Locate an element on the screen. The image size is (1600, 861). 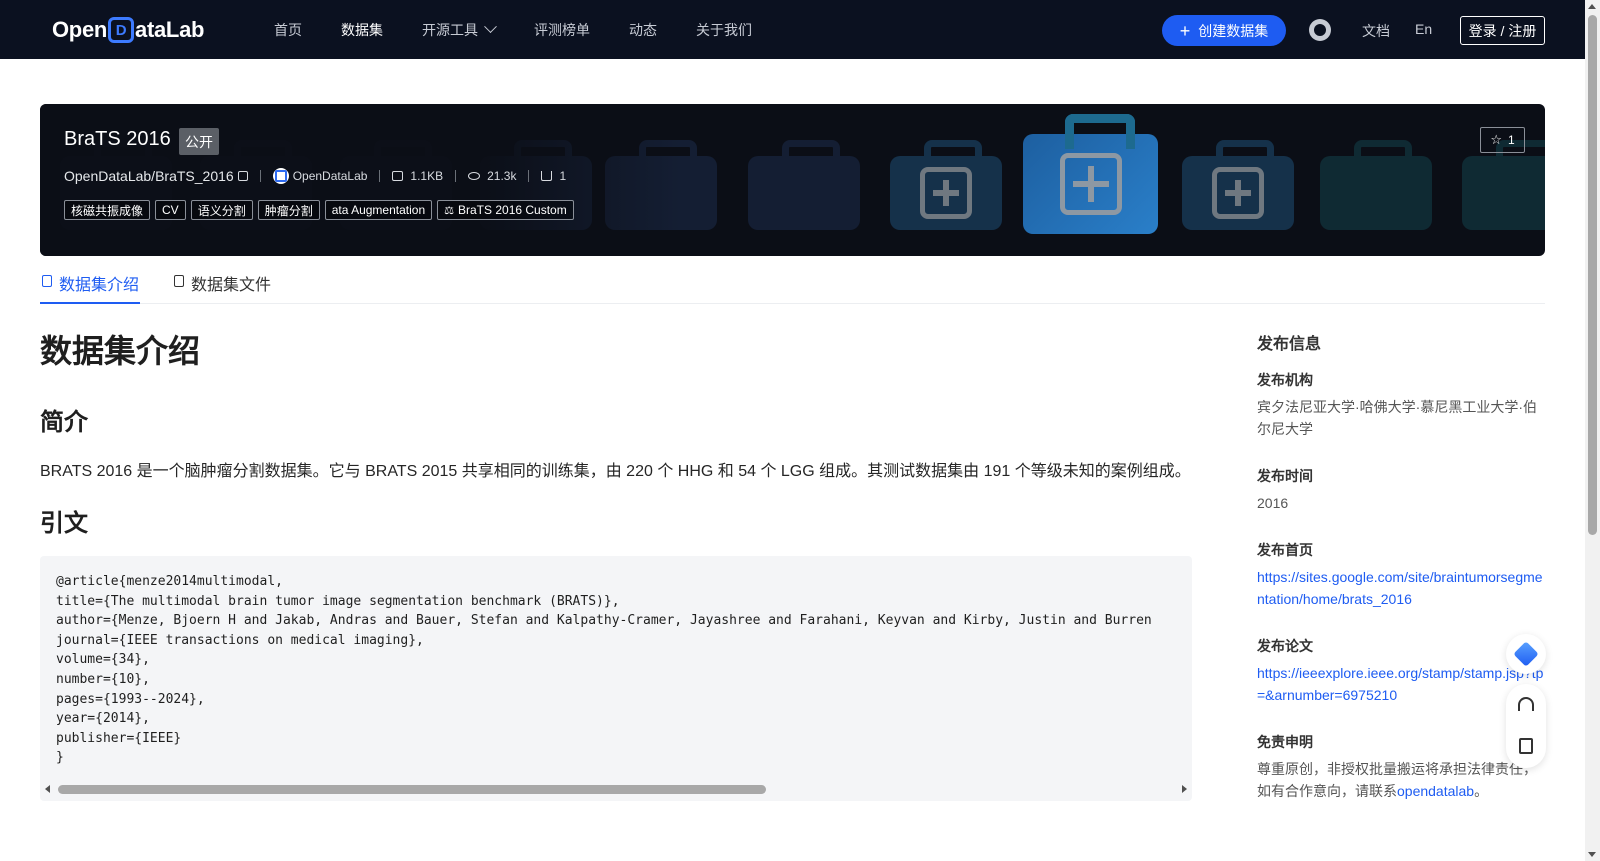
assistant-icon is located at coordinates (1526, 654).